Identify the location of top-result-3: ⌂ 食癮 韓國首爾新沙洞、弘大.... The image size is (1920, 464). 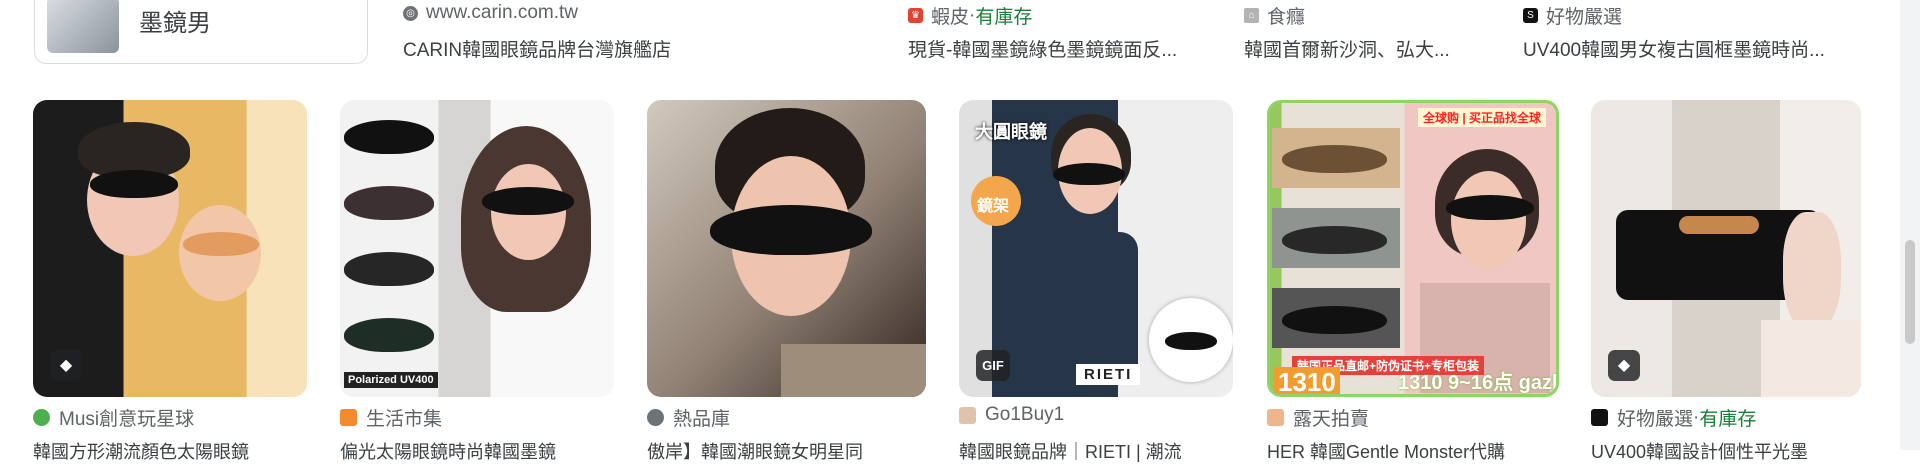
(1364, 35).